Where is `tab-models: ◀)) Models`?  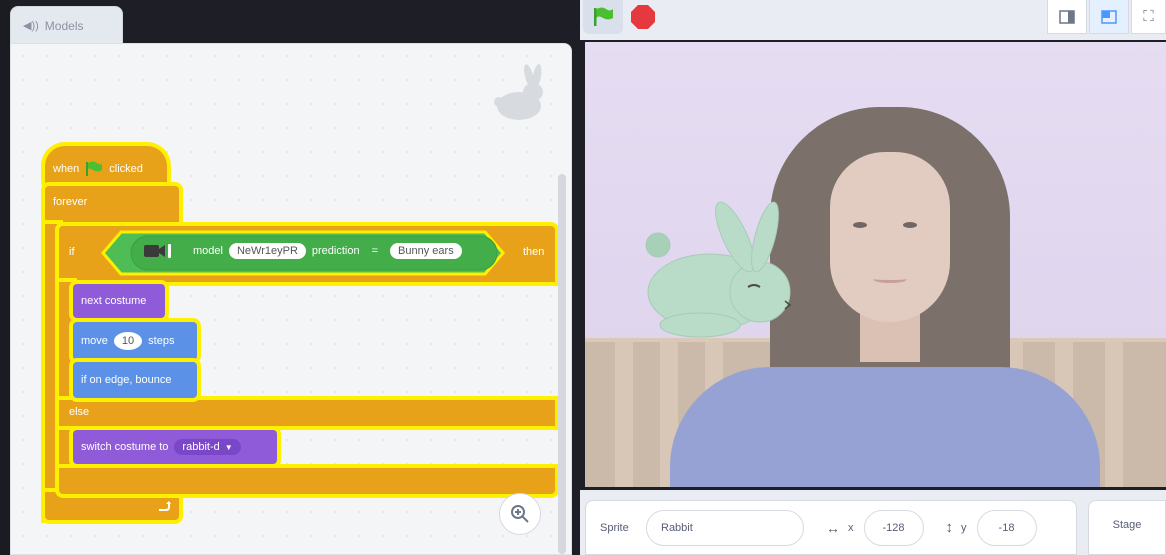 tab-models: ◀)) Models is located at coordinates (66, 25).